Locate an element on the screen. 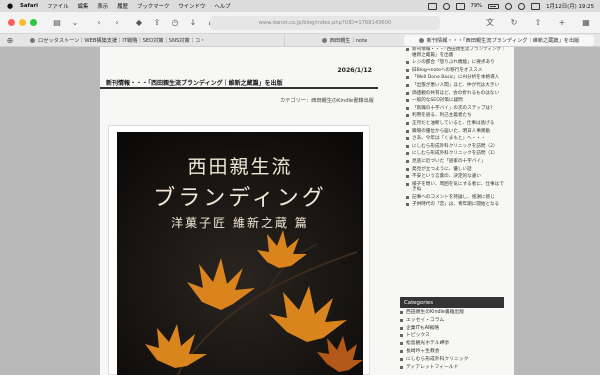 This screenshot has width=600, height=375. post-header: 2026/1/12 新刊情報・・・「西田親生流ブランディング｜維新之蔵篇」を出版 is located at coordinates (239, 78).